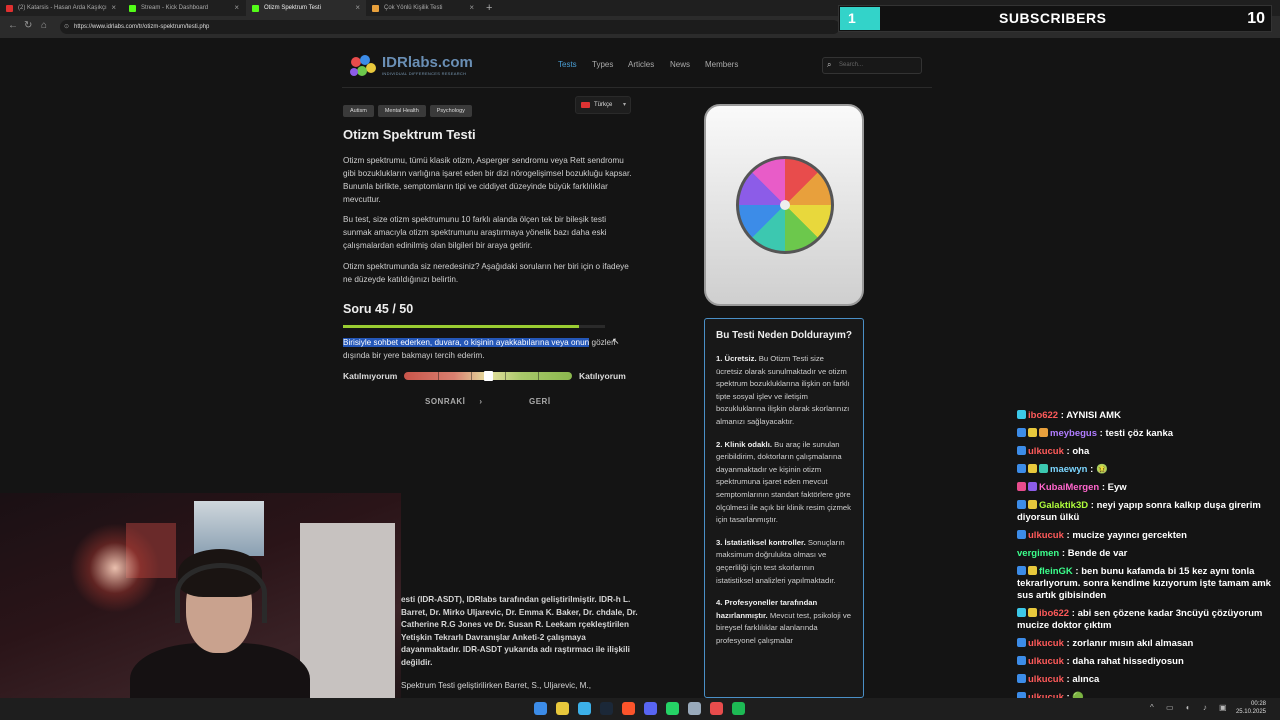 The image size is (1280, 720). I want to click on chat-message: meybegus : testi çöz kanka, so click(1148, 434).